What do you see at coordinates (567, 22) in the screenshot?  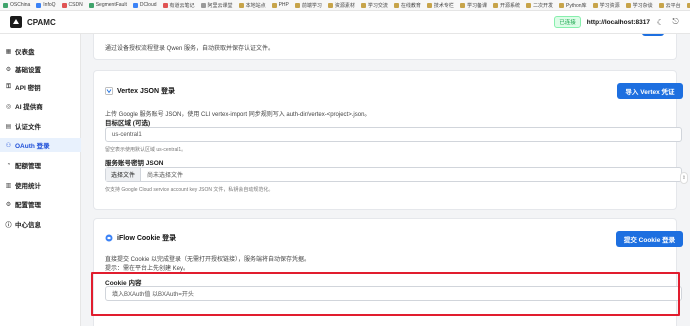 I see `connection-status-badge: 已连接` at bounding box center [567, 22].